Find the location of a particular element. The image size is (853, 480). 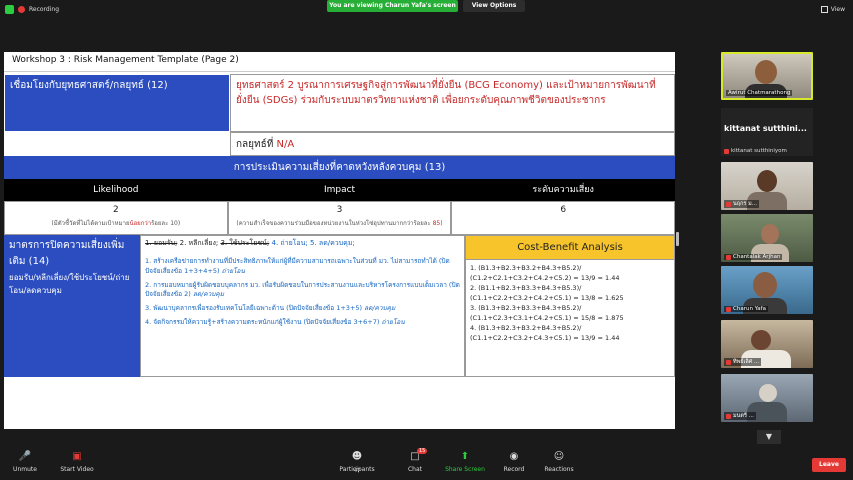

panel-resize-handle is located at coordinates (677, 239).